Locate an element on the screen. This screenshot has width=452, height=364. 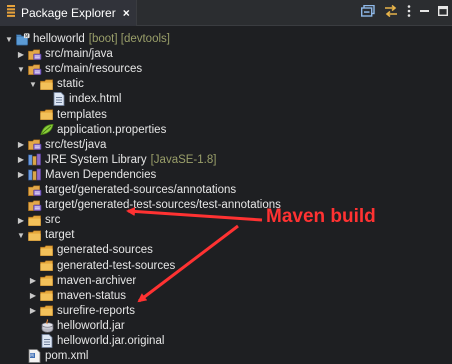
arrow-to-target is located at coordinates (194, 214).